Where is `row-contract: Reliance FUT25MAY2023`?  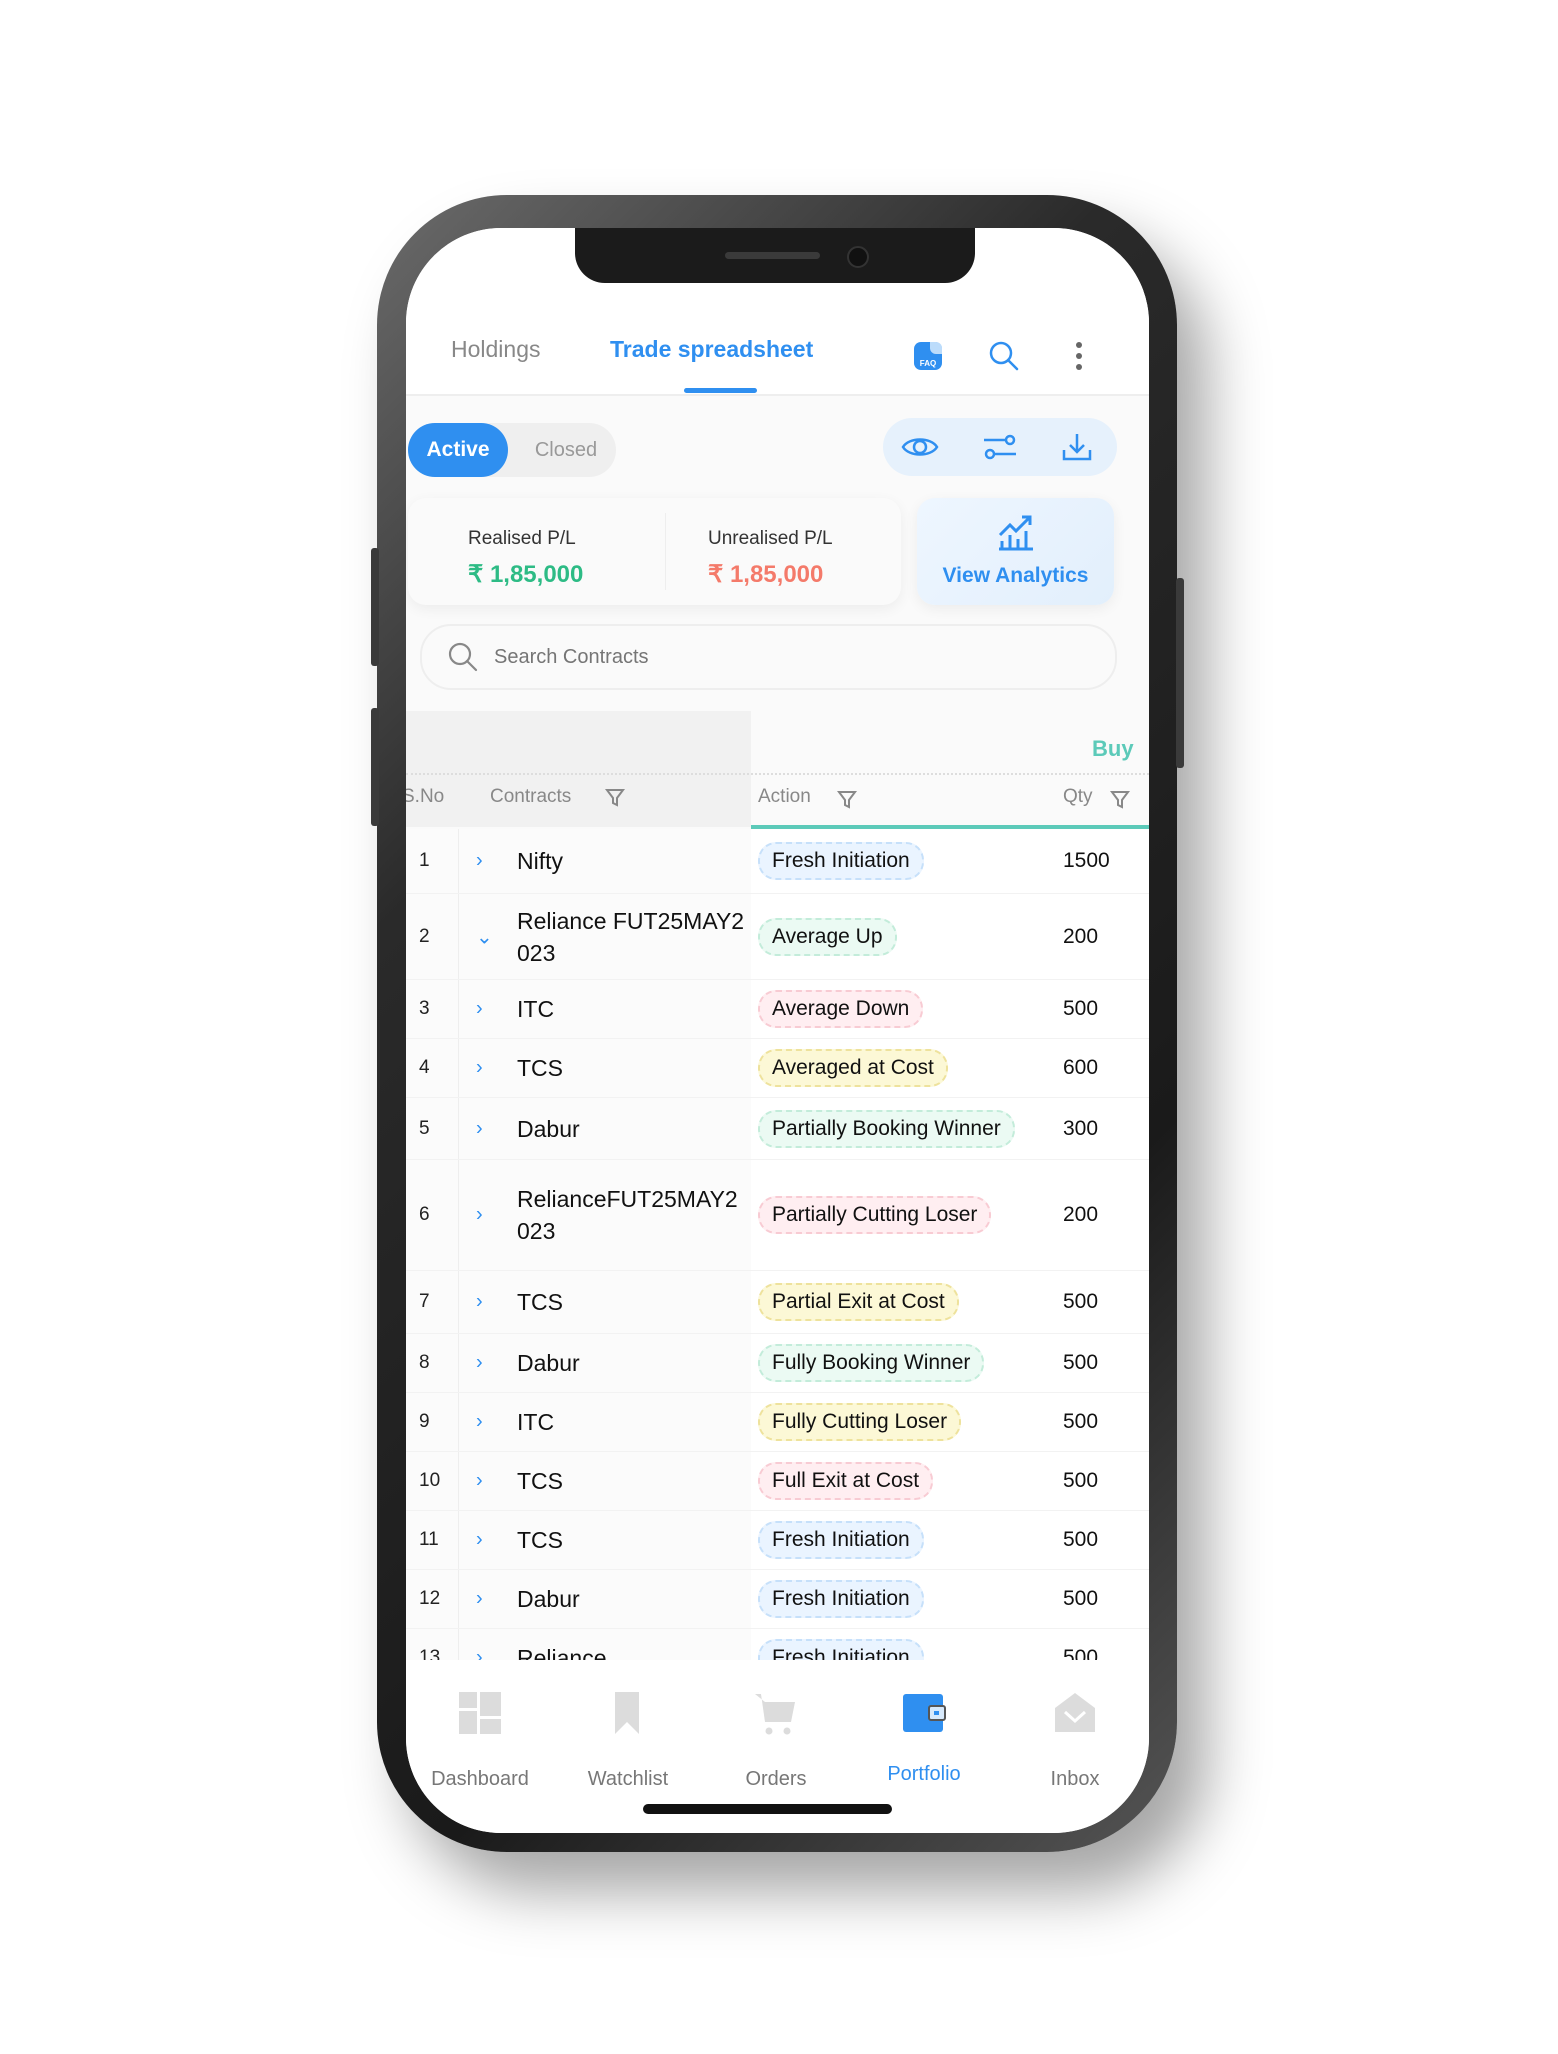
row-contract: Reliance FUT25MAY2023 is located at coordinates (632, 937).